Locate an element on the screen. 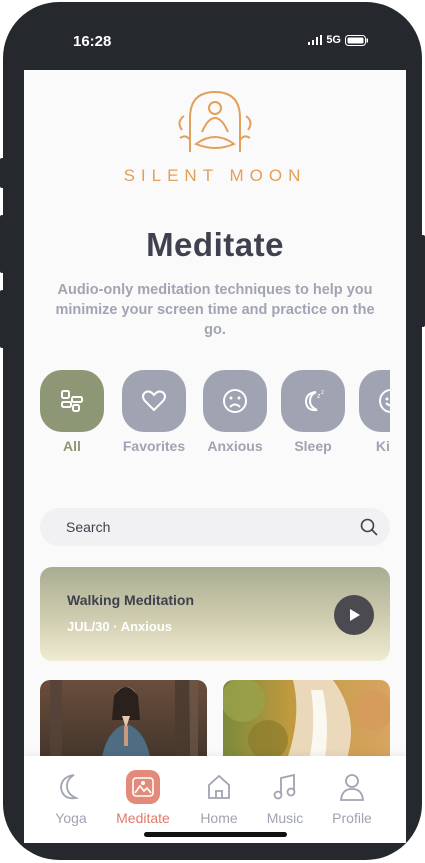  grid-icon is located at coordinates (72, 401).